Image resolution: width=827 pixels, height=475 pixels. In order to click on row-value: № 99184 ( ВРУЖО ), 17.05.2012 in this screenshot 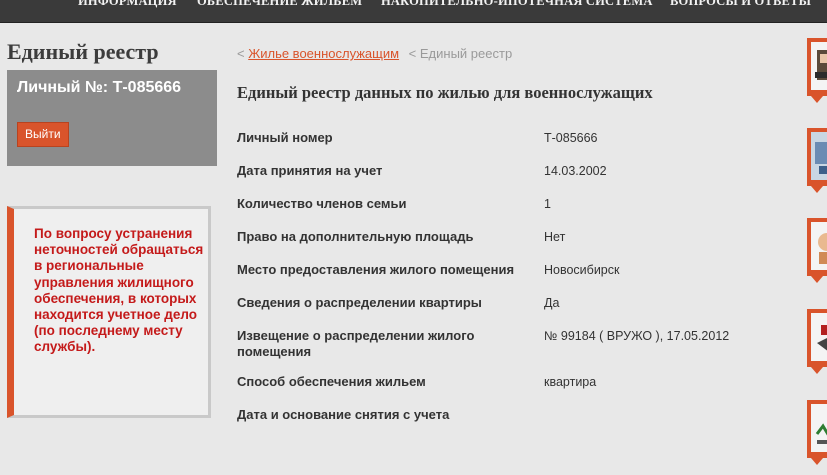, I will do `click(637, 336)`.